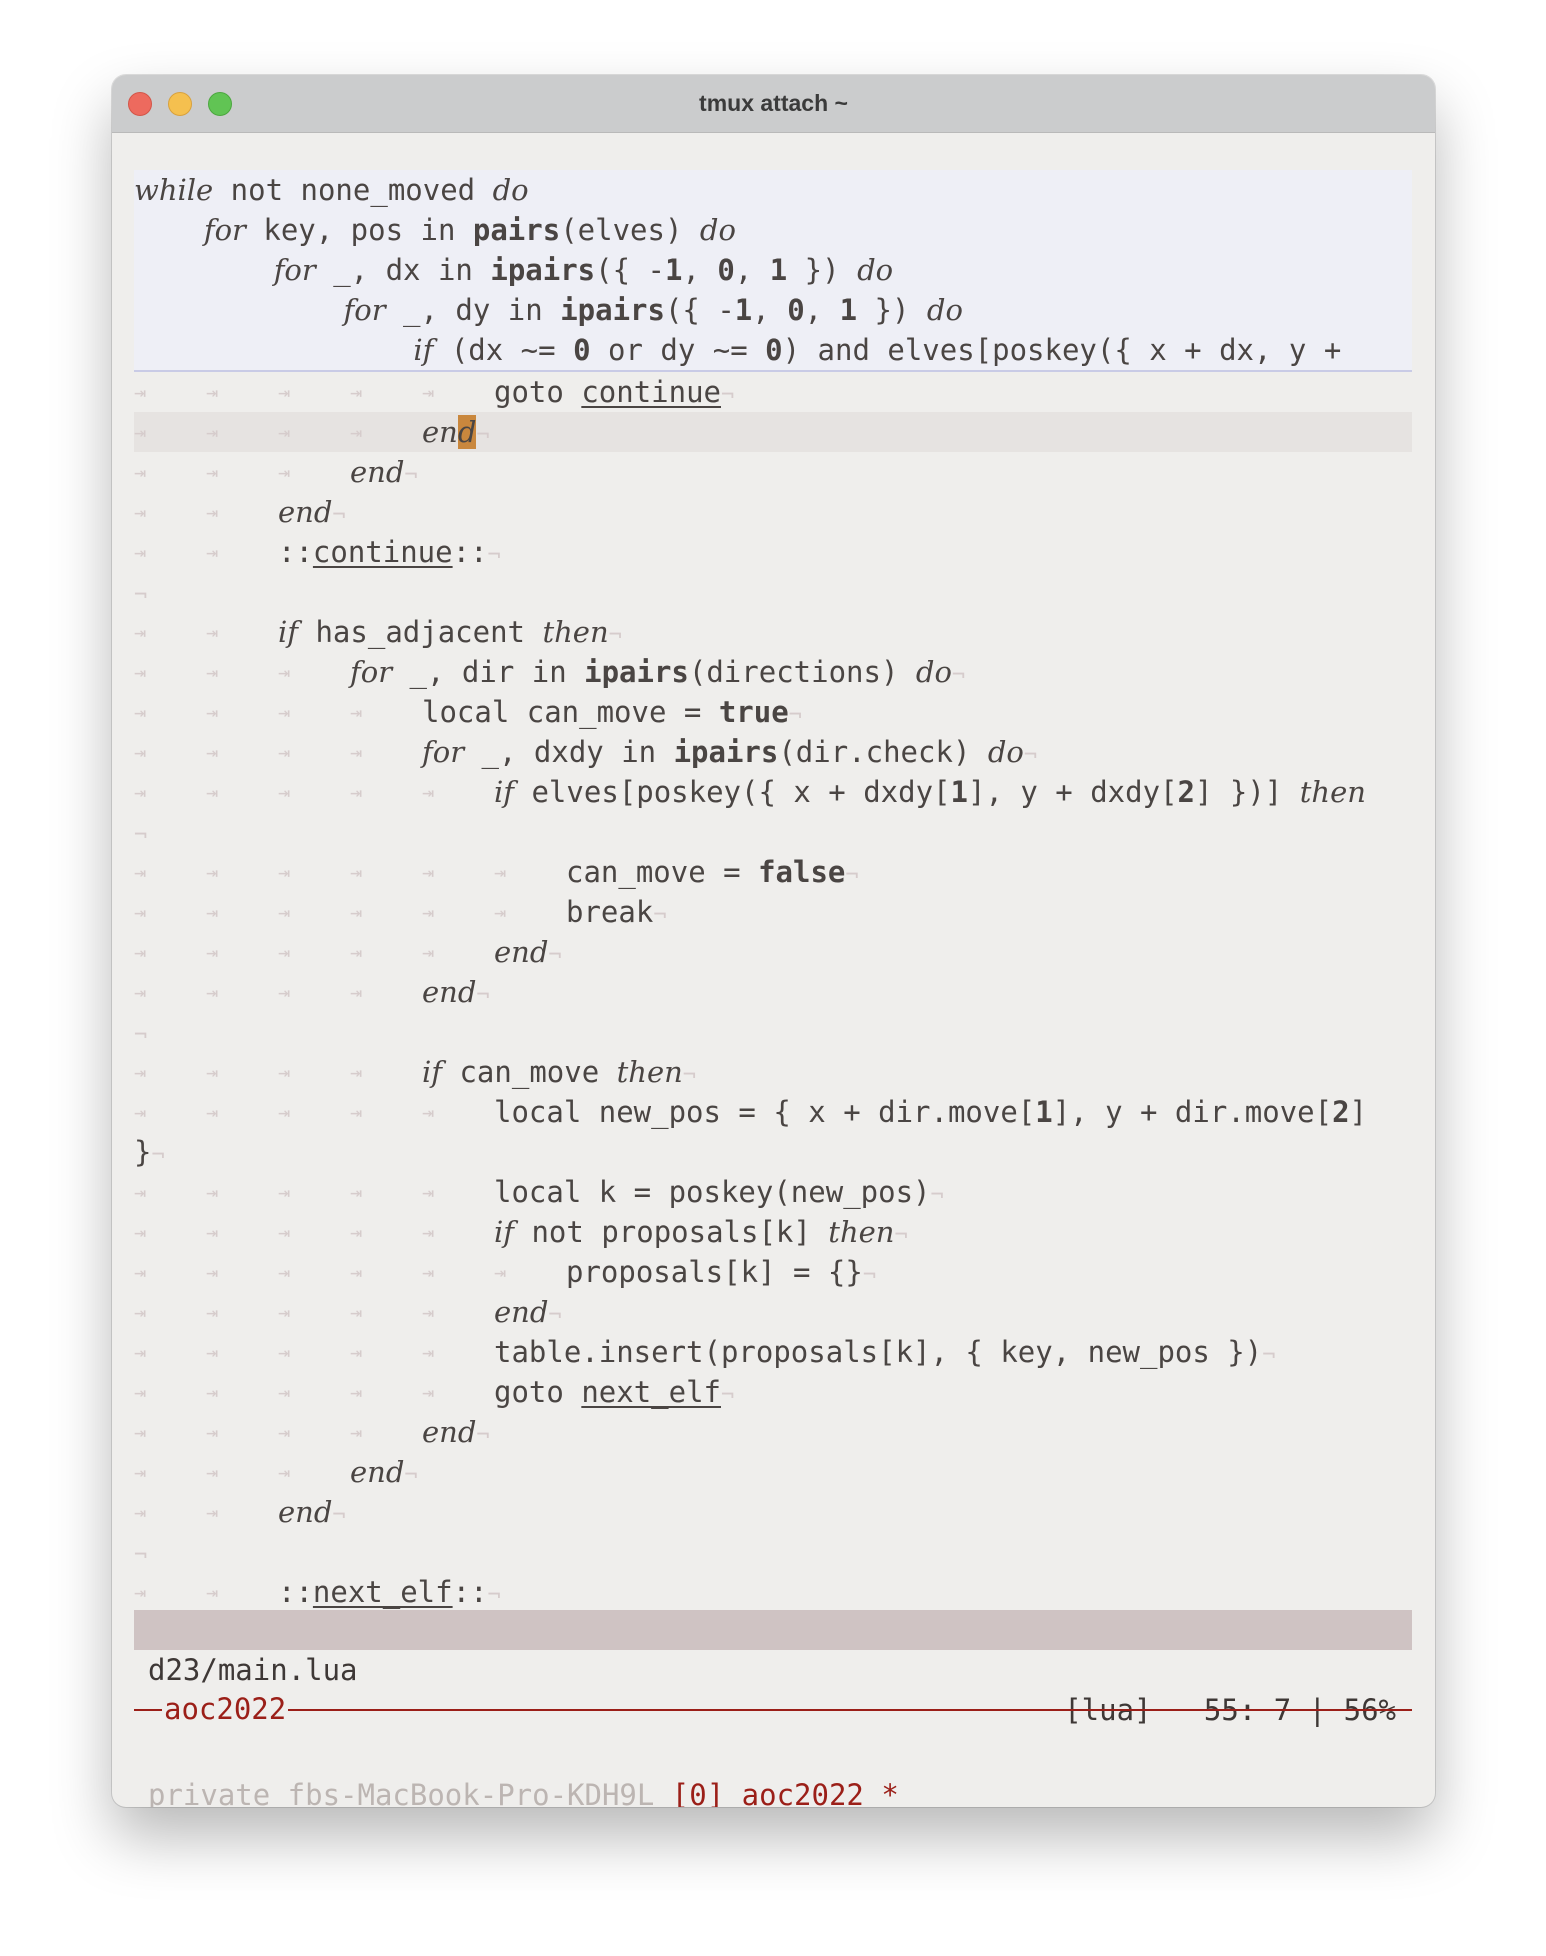  I want to click on code-line: ⇥ ⇥::continue::¬, so click(773, 552).